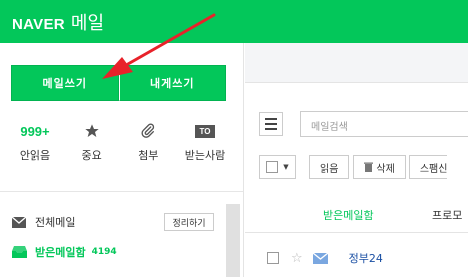 This screenshot has width=468, height=277. Describe the element at coordinates (35, 155) in the screenshot. I see `unread-label: 안읽음` at that location.